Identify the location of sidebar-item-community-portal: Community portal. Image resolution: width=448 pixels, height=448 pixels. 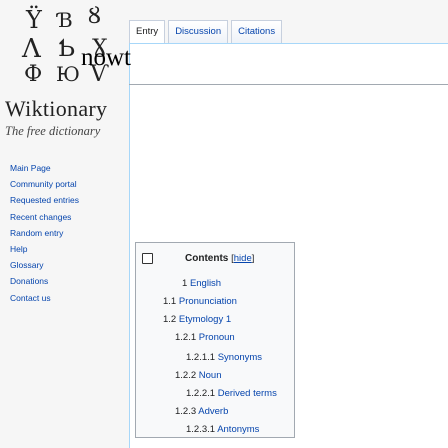
(60, 184).